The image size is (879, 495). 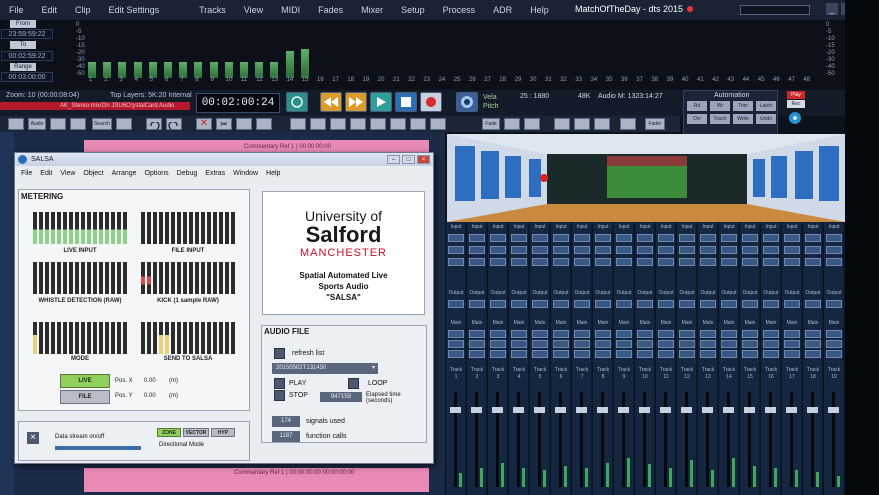 I want to click on menu-edit-settings: Edit Settings, so click(x=134, y=10).